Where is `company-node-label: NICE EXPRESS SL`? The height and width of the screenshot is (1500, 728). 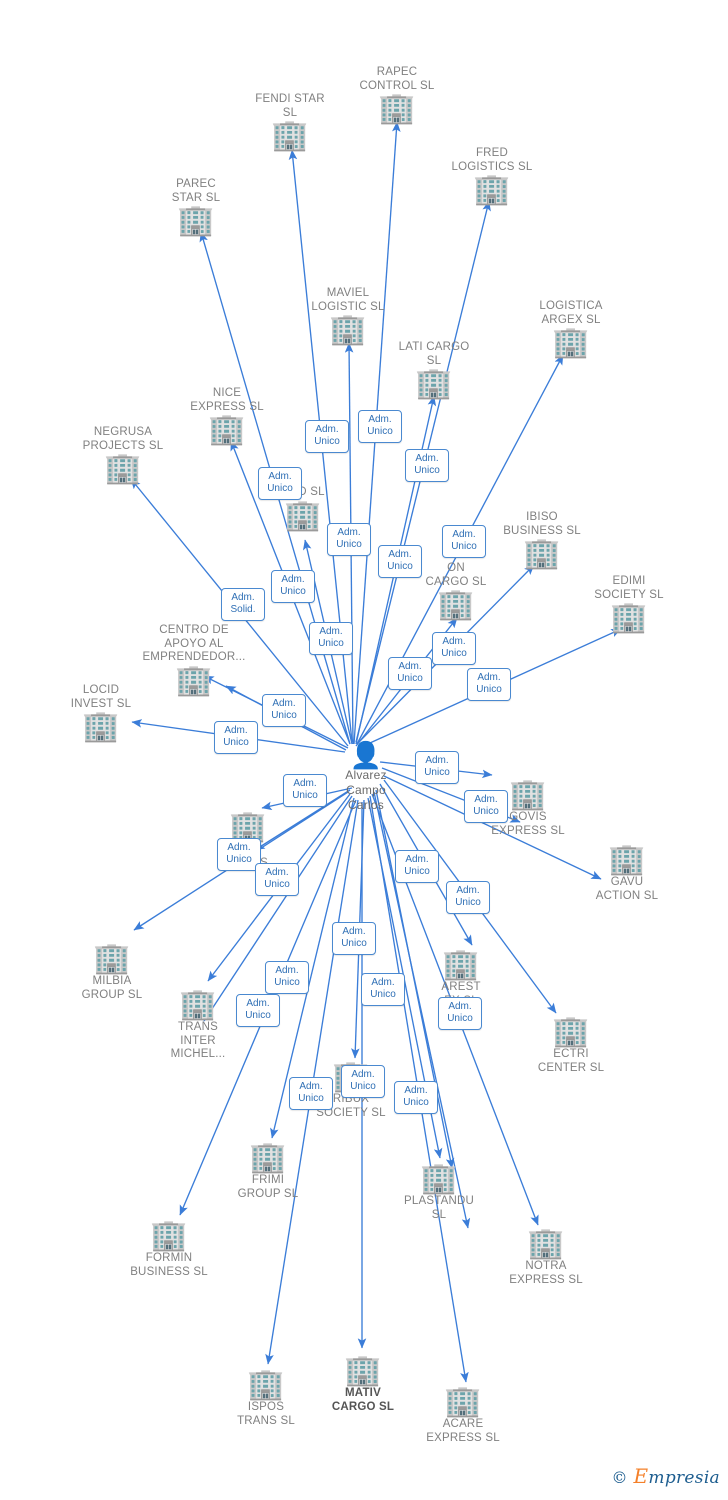
company-node-label: NICE EXPRESS SL is located at coordinates (227, 400).